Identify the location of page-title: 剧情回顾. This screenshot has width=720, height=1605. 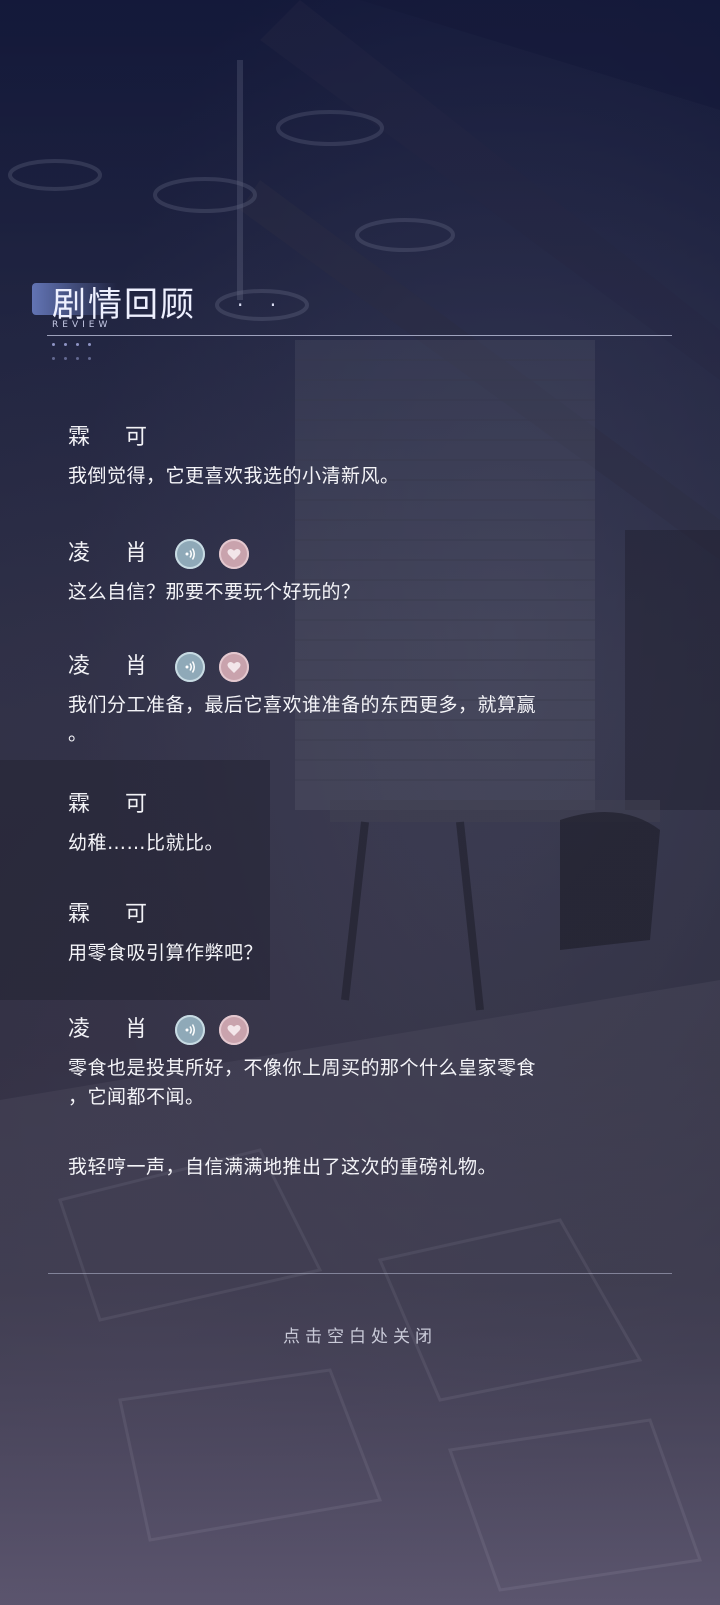
(124, 305).